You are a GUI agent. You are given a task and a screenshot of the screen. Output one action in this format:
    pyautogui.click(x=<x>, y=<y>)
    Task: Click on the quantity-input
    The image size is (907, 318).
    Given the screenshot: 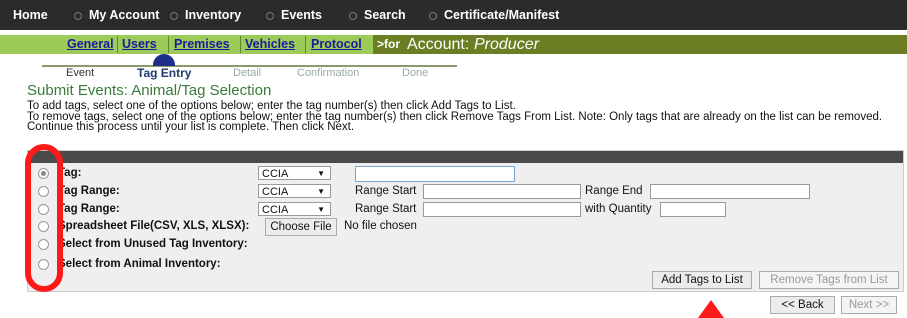 What is the action you would take?
    pyautogui.click(x=693, y=209)
    